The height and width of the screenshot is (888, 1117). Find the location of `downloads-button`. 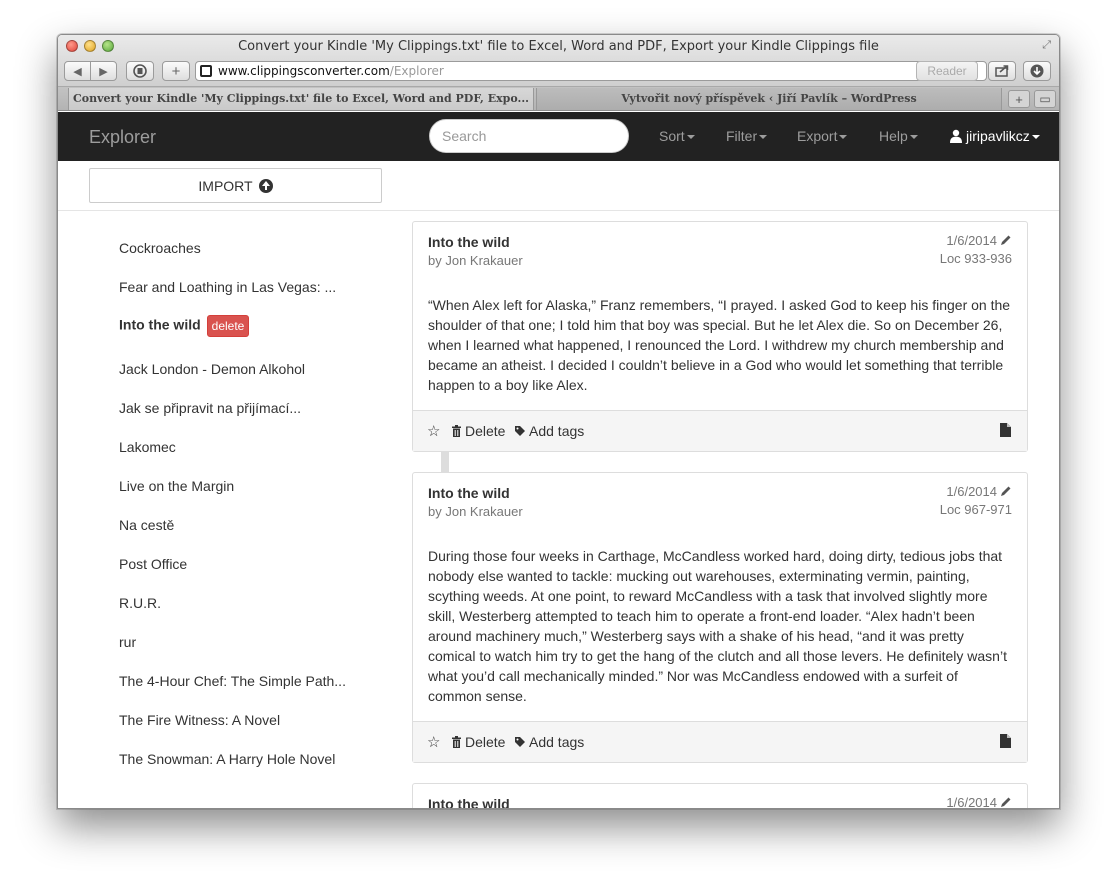

downloads-button is located at coordinates (1037, 71).